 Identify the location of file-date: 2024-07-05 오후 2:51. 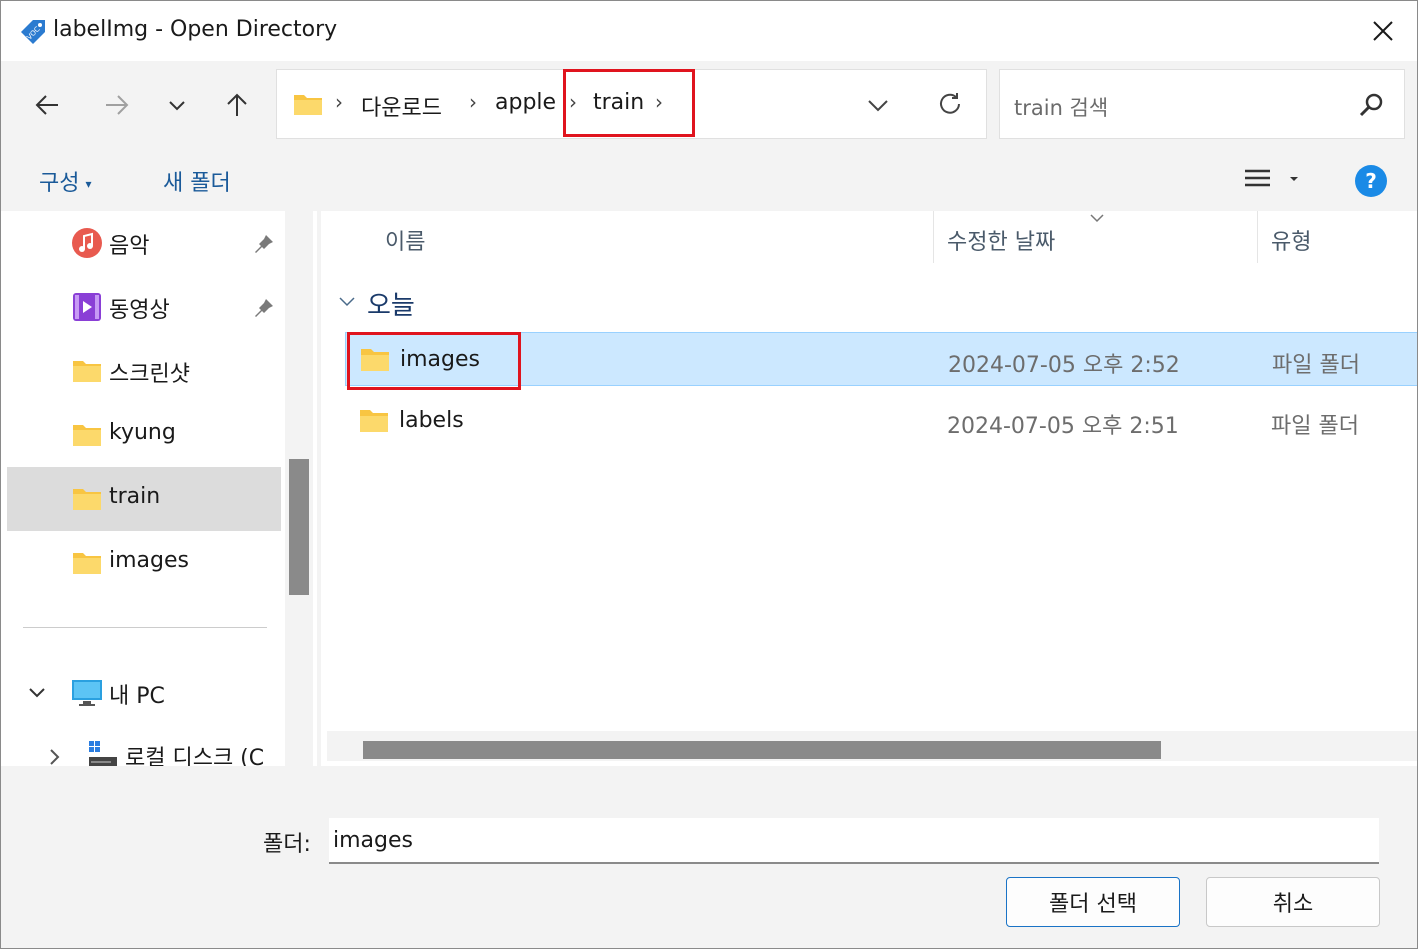
(1063, 426).